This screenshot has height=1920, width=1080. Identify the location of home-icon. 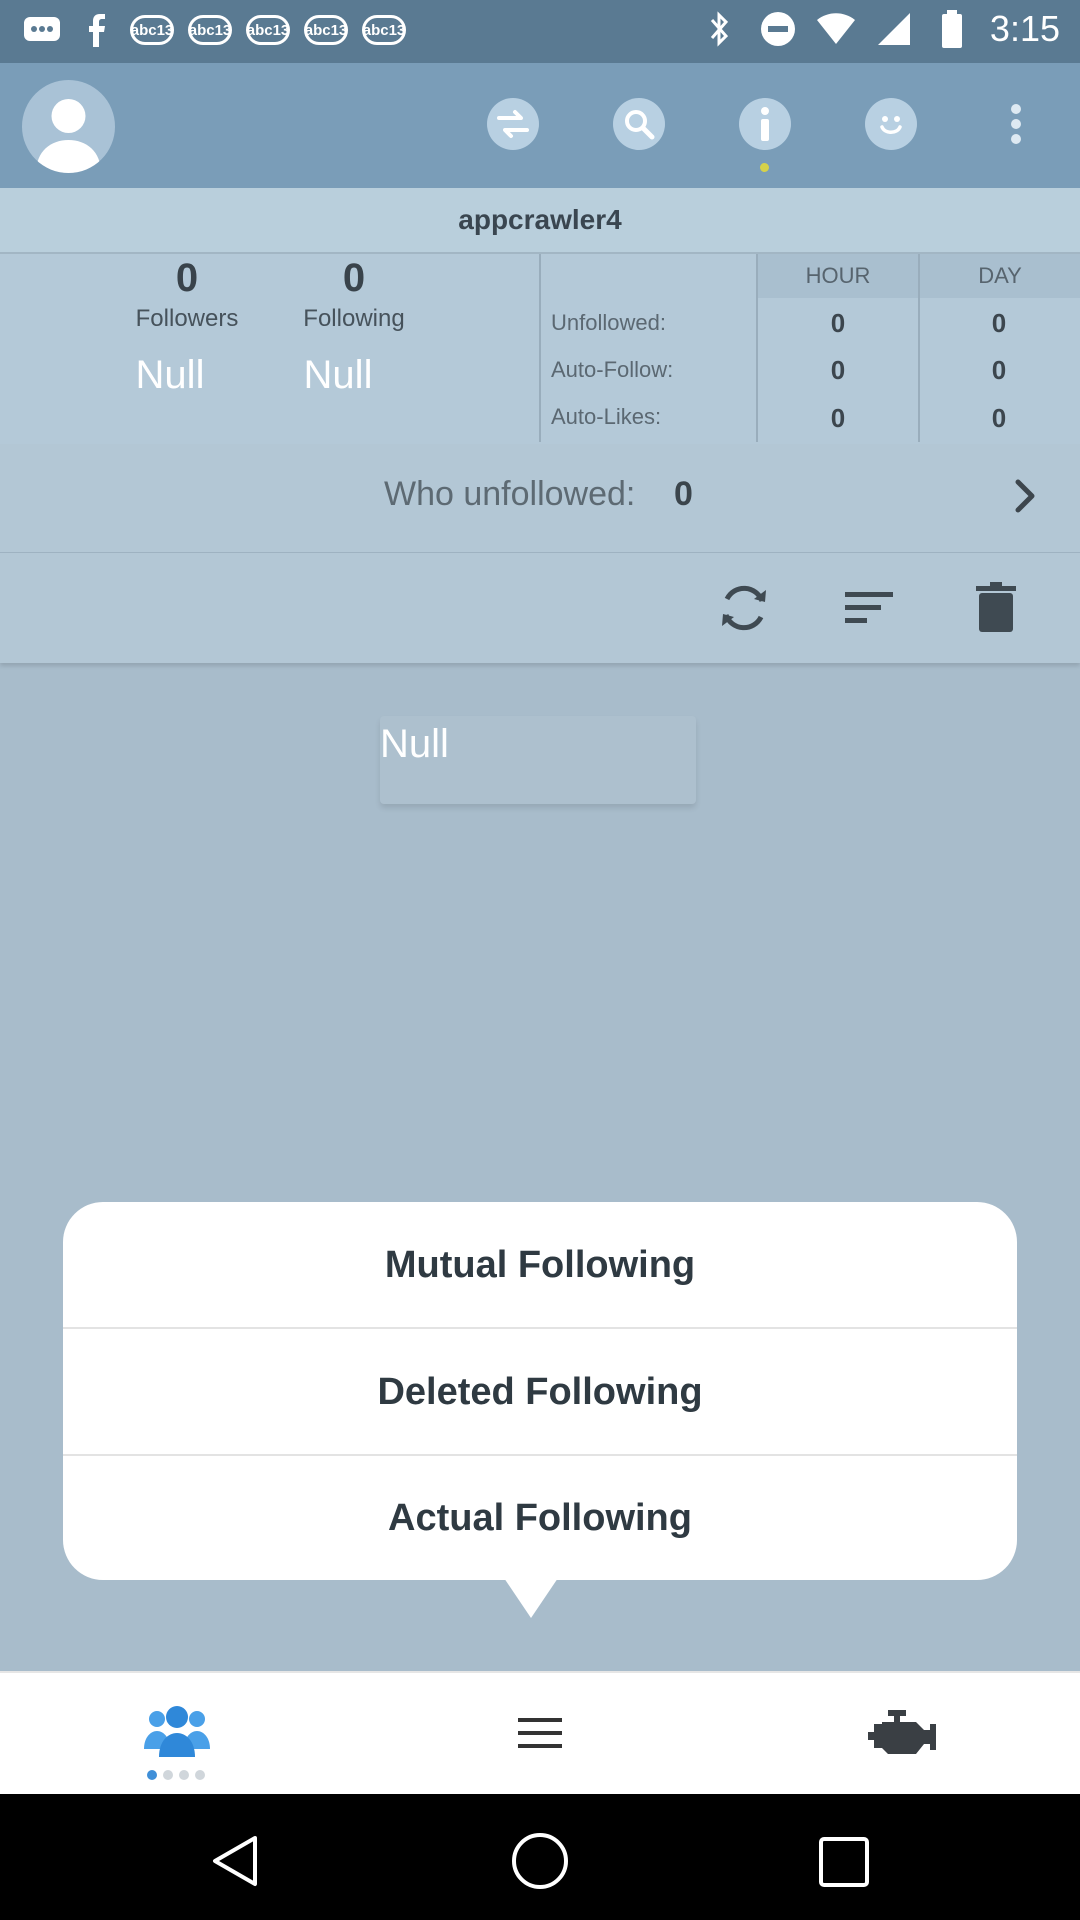
(540, 1861).